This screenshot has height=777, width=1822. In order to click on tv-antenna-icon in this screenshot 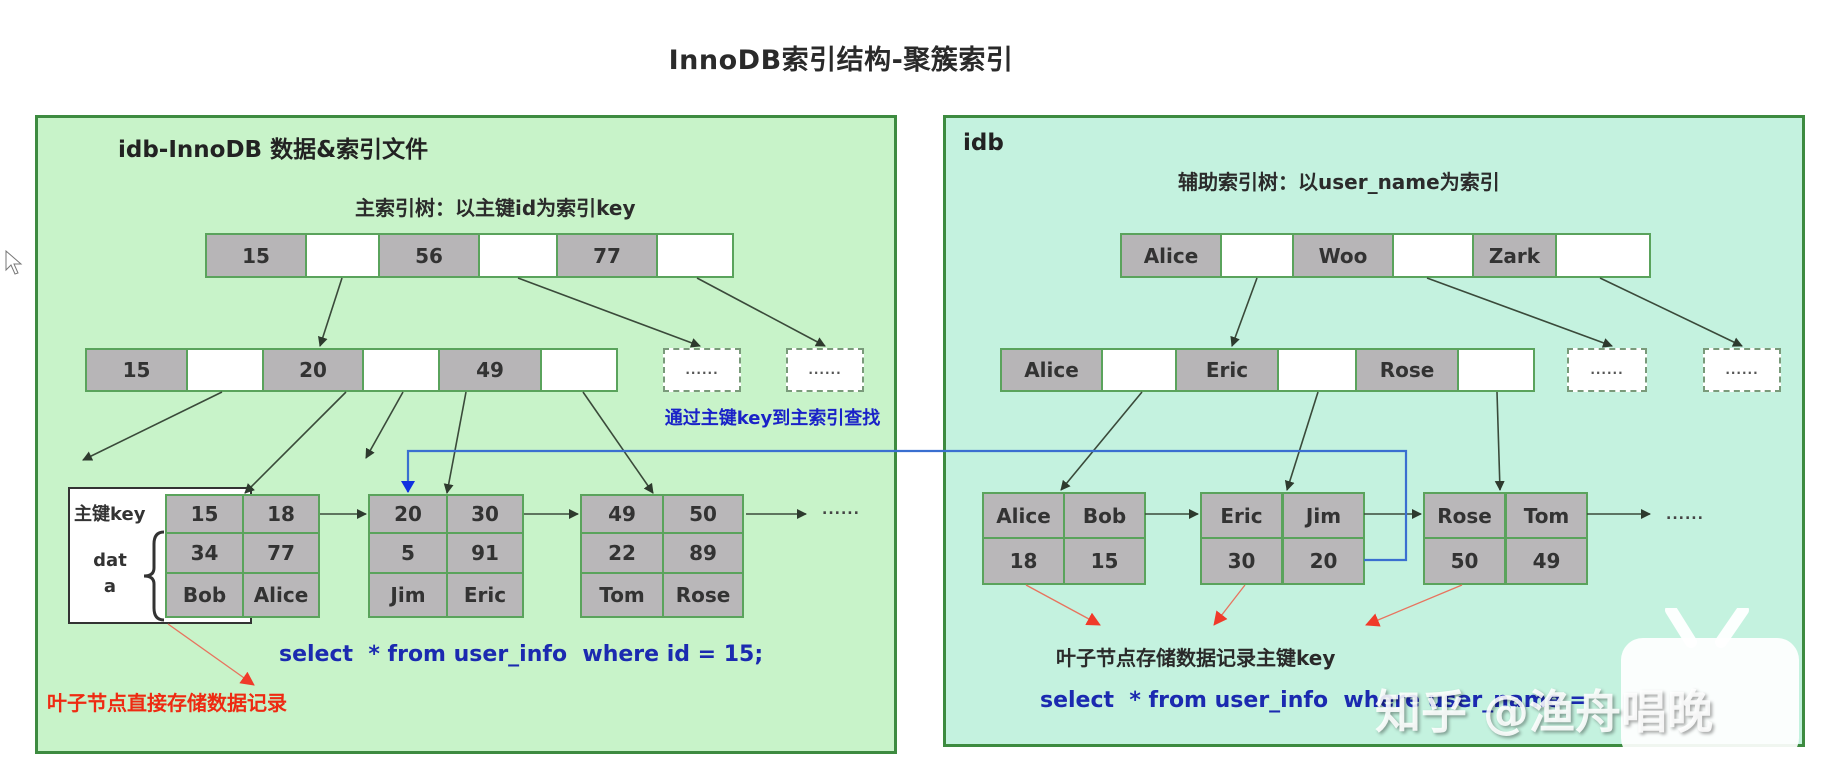, I will do `click(1706, 628)`.